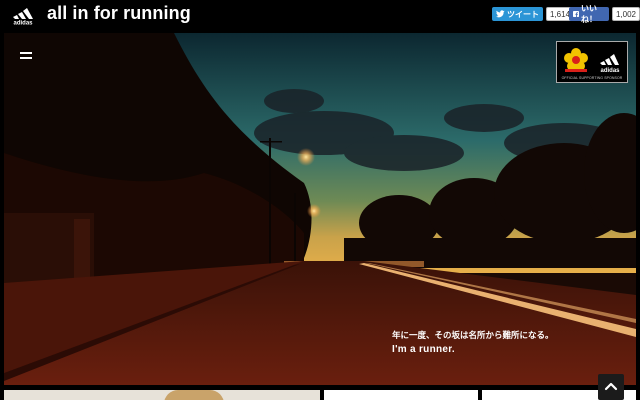  Describe the element at coordinates (610, 64) in the screenshot. I see `adidas-sponsor-logo: adidas` at that location.